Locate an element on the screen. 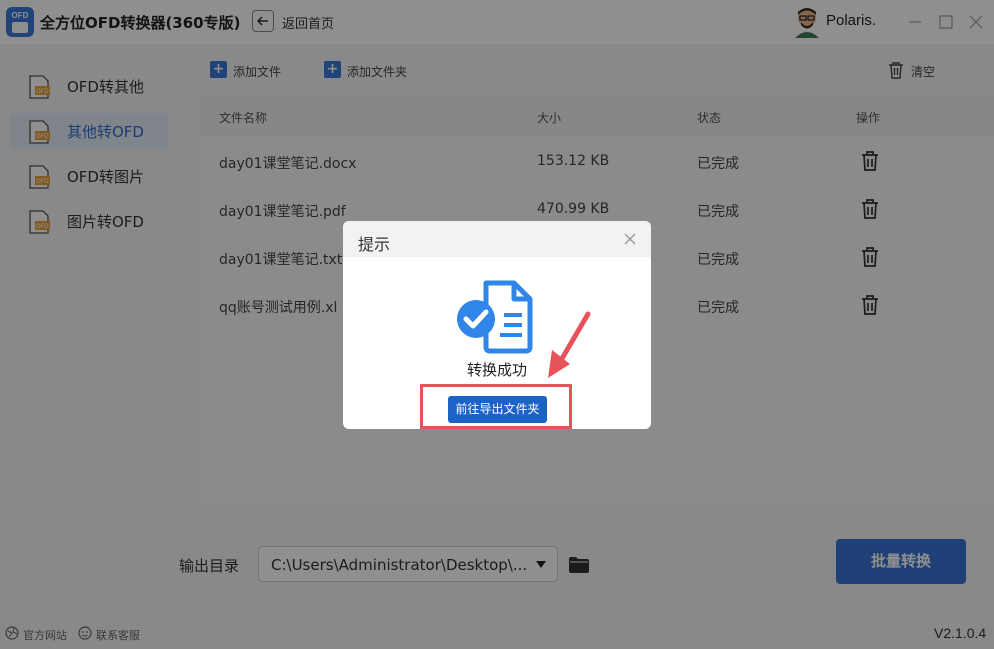 The width and height of the screenshot is (994, 649). document-check-icon is located at coordinates (495, 317).